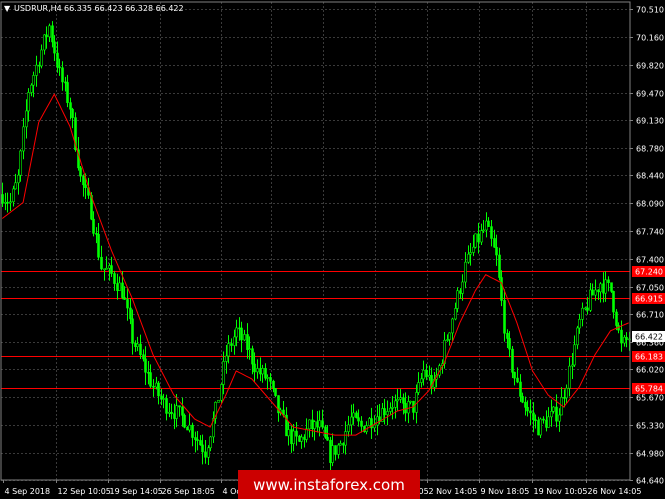 The image size is (665, 499). I want to click on x-tick-label: 26 Nov 14:05, so click(615, 491).